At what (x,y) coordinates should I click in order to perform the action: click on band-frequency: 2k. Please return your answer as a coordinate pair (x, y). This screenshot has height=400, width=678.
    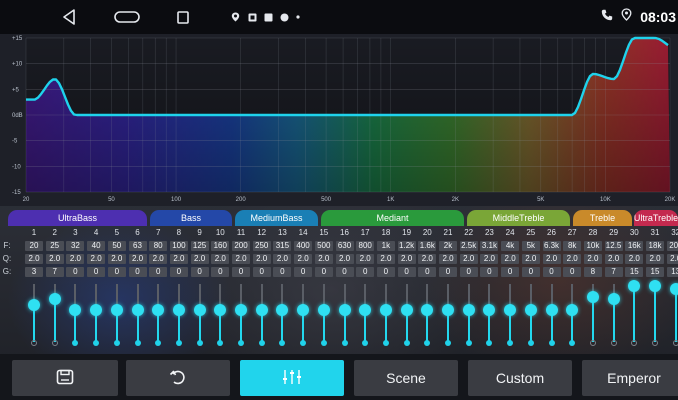
    Looking at the image, I should click on (448, 246).